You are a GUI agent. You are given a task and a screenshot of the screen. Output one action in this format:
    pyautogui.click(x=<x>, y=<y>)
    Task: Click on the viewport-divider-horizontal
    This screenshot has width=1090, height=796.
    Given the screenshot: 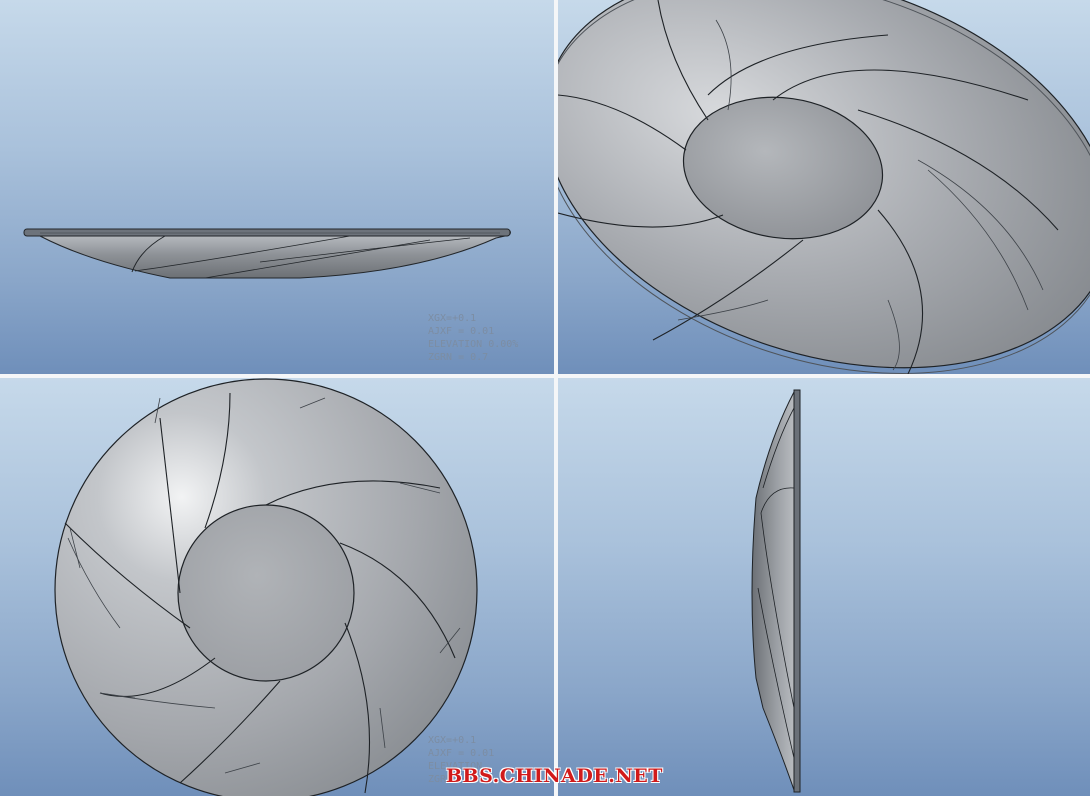 What is the action you would take?
    pyautogui.click(x=545, y=376)
    